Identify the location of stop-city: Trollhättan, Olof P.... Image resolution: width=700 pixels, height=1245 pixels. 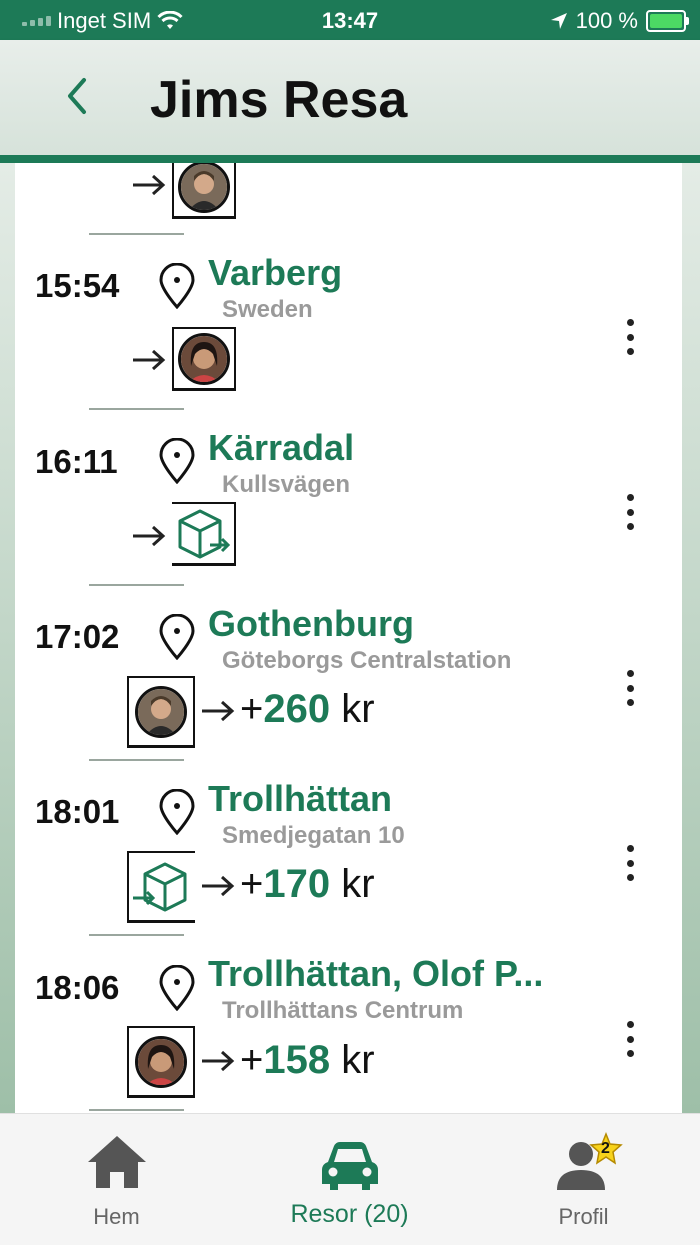
(375, 974).